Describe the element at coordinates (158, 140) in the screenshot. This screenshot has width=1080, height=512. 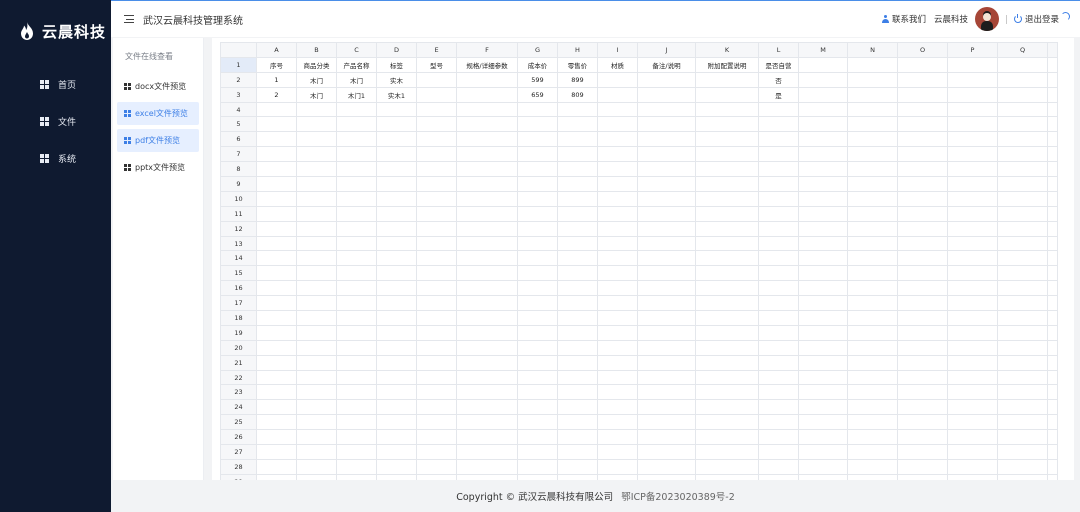
I see `submenu-item-pdf: pdf文件预览` at that location.